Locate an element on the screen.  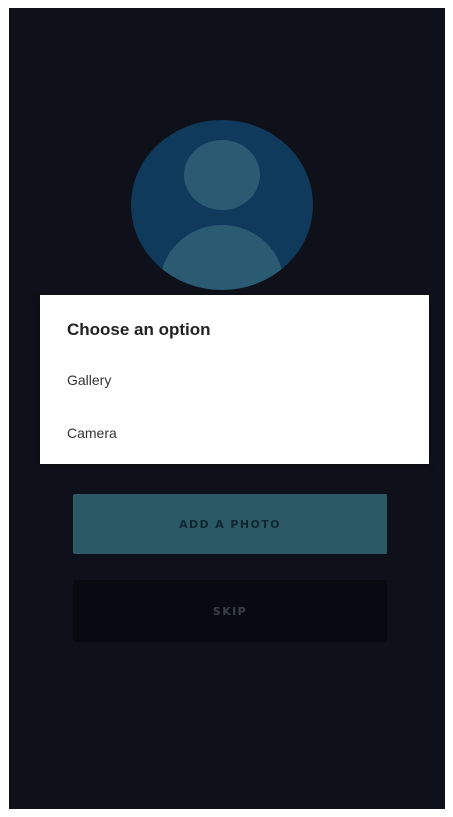
dialog-option-camera: Camera is located at coordinates (234, 433).